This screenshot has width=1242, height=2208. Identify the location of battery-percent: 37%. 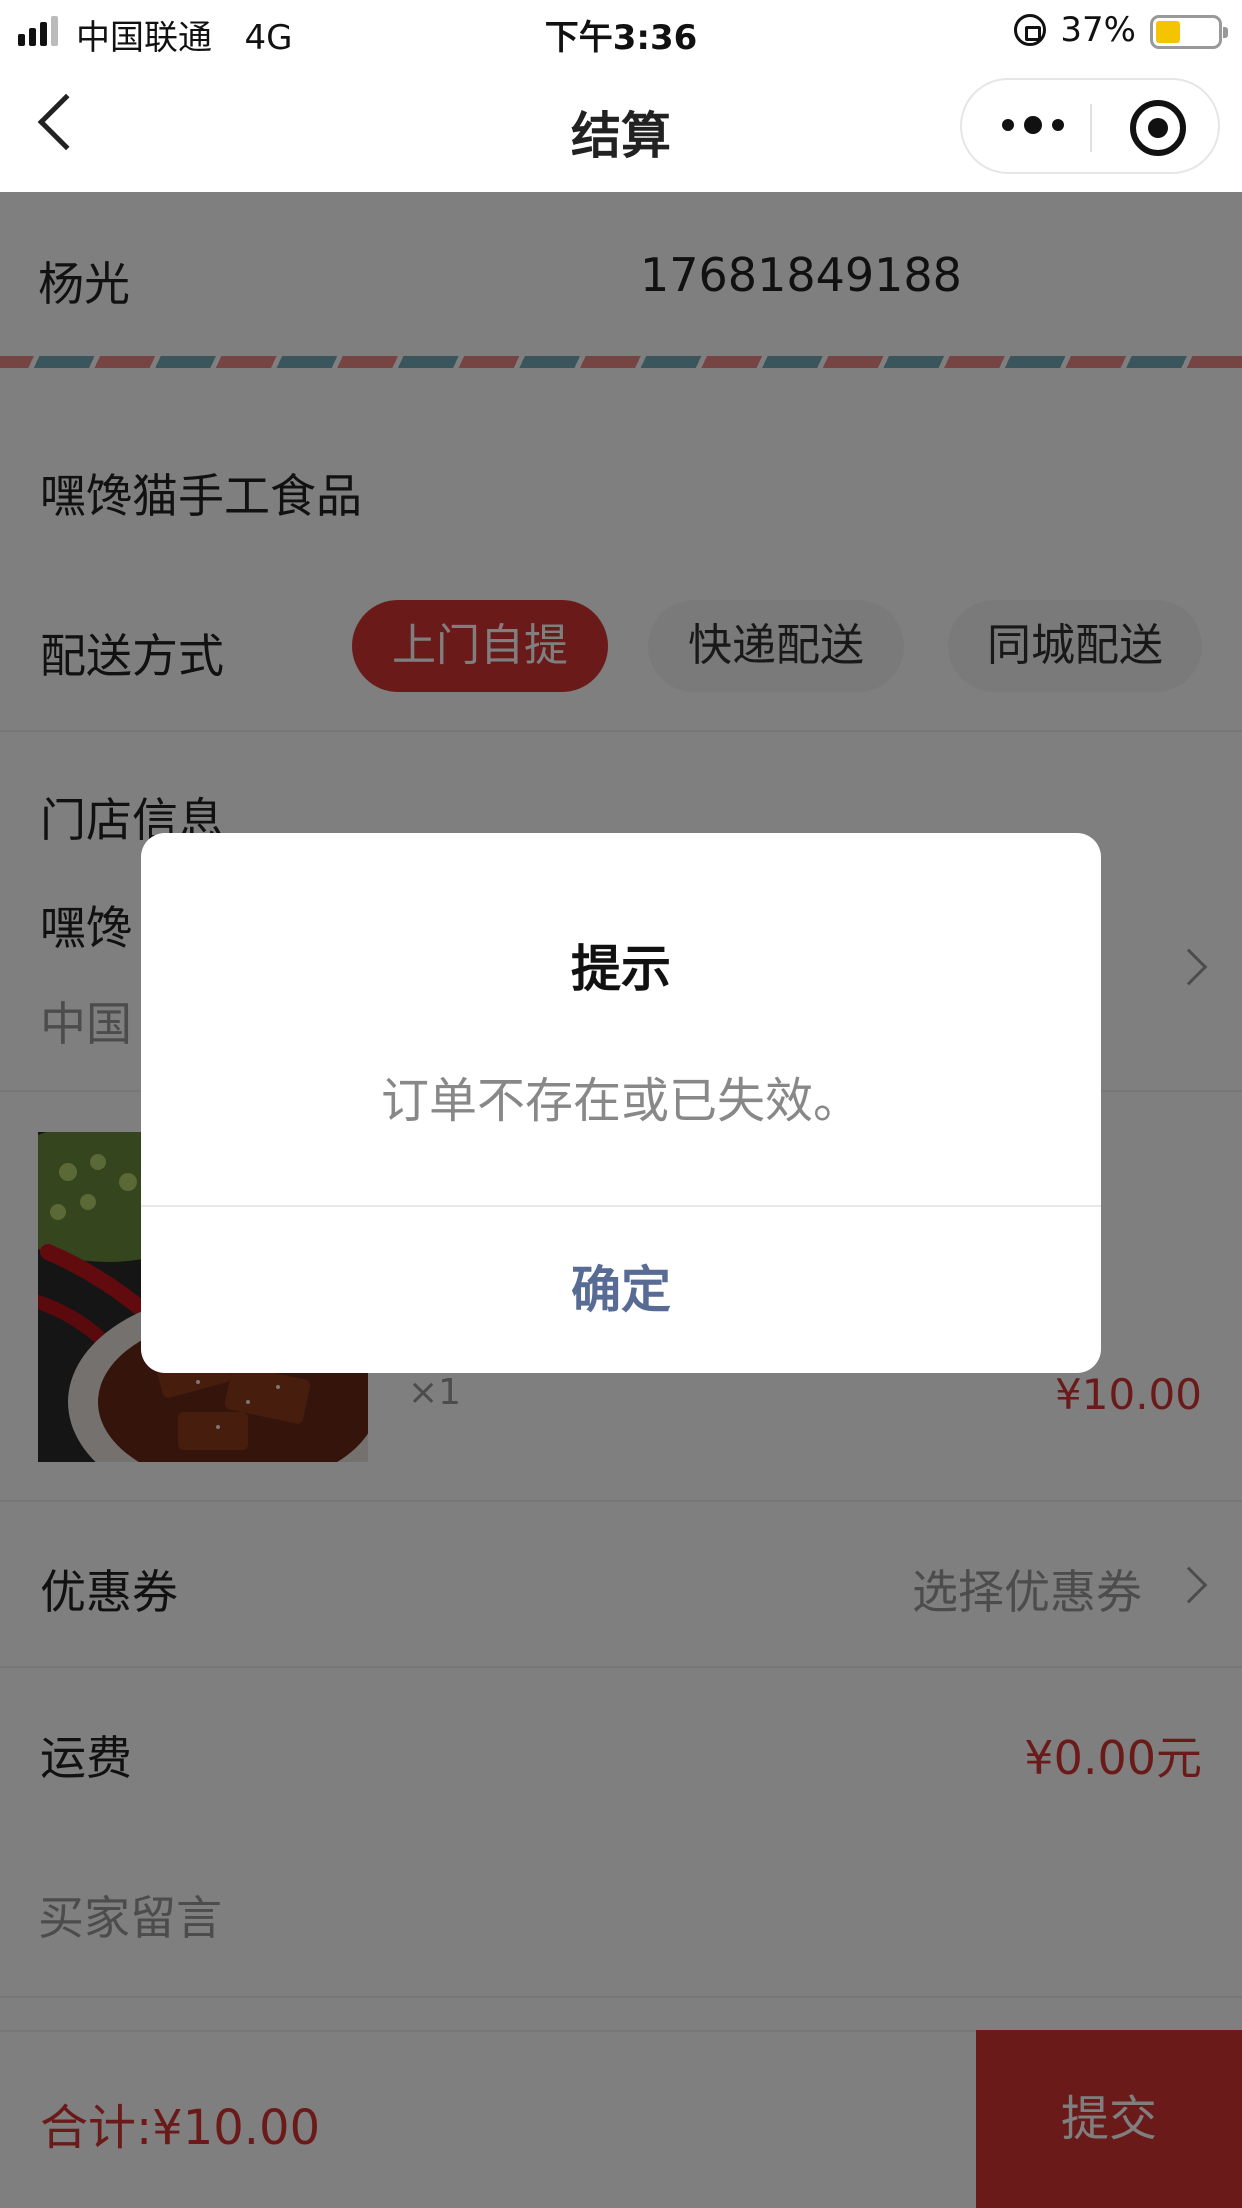
(1098, 30).